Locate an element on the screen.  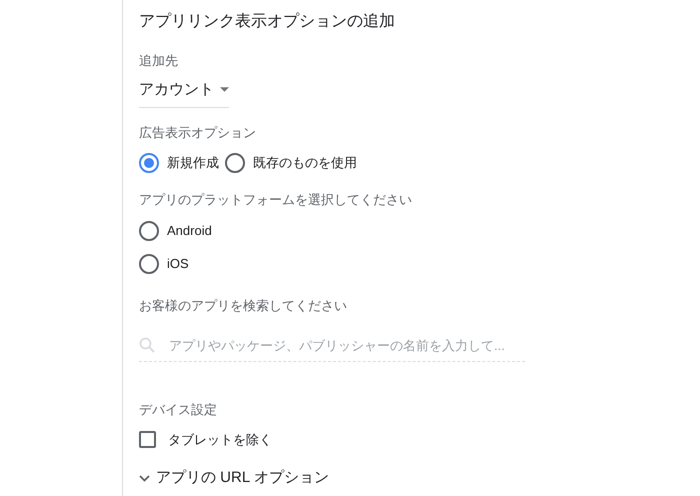
radio-label: iOS is located at coordinates (178, 264).